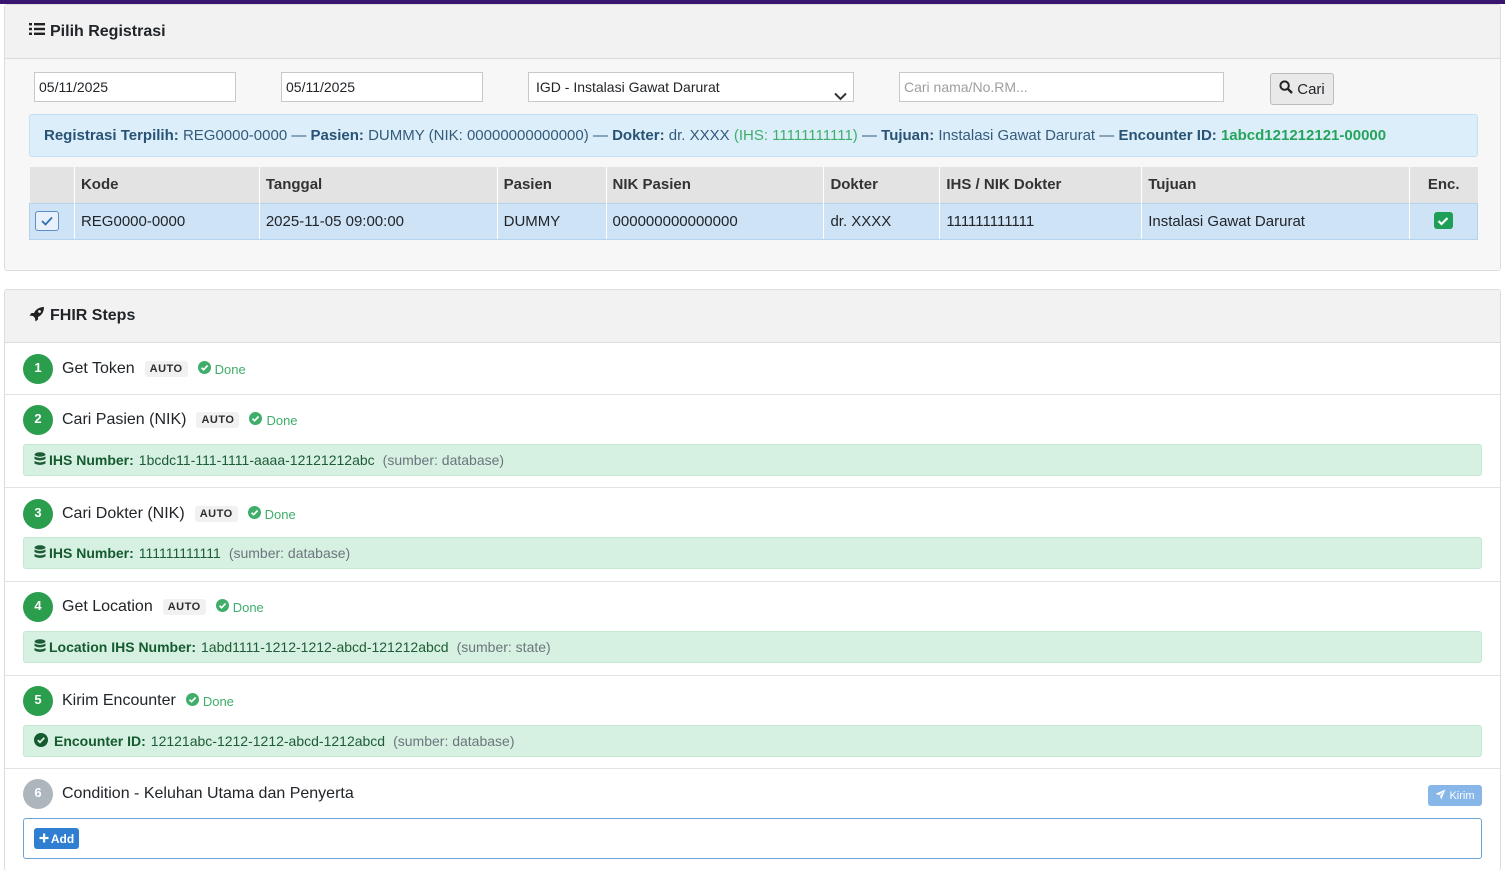 This screenshot has width=1505, height=871. I want to click on row-select-cell, so click(52, 221).